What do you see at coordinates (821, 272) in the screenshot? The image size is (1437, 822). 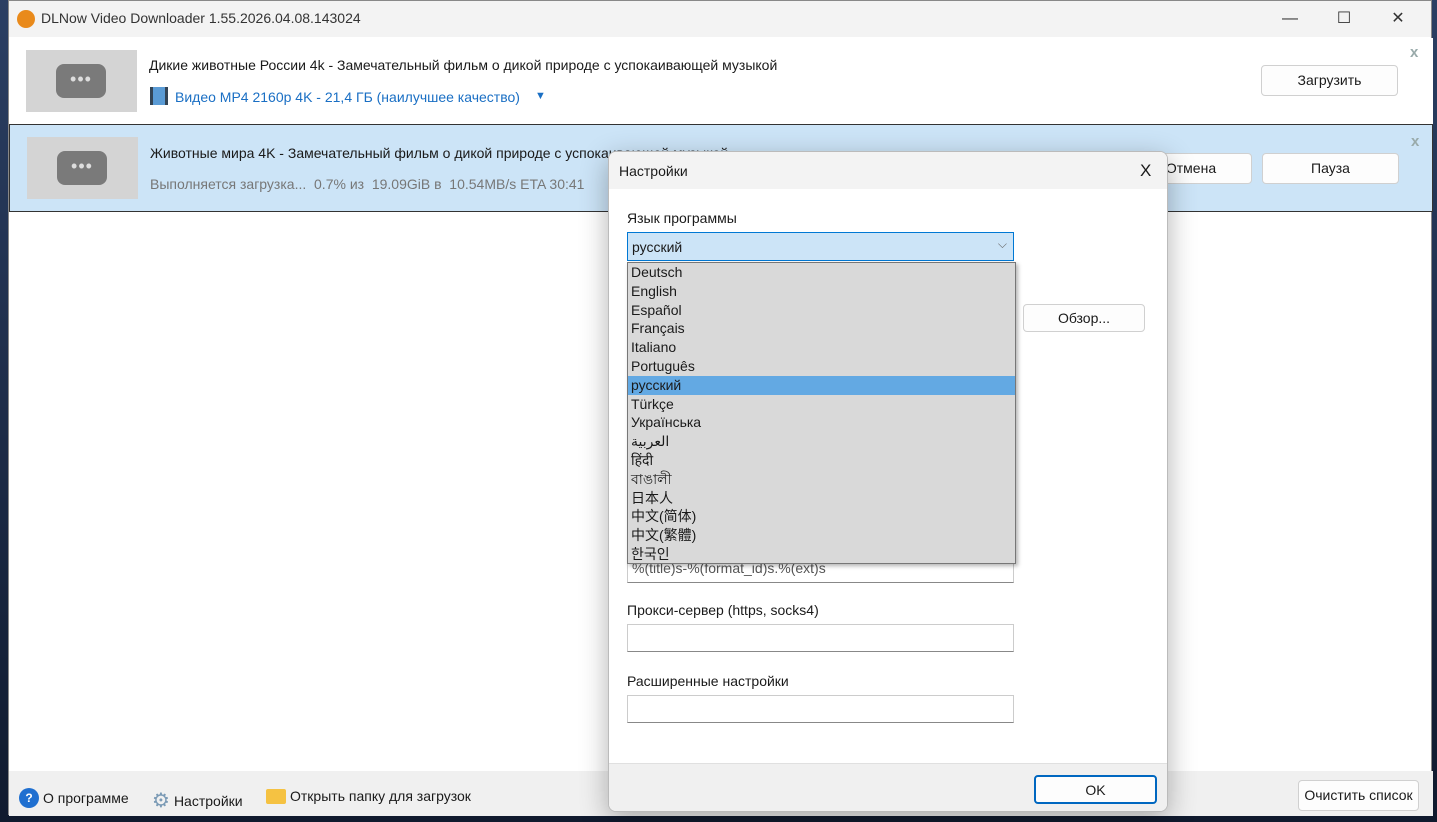 I see `language-option: Deutsch` at bounding box center [821, 272].